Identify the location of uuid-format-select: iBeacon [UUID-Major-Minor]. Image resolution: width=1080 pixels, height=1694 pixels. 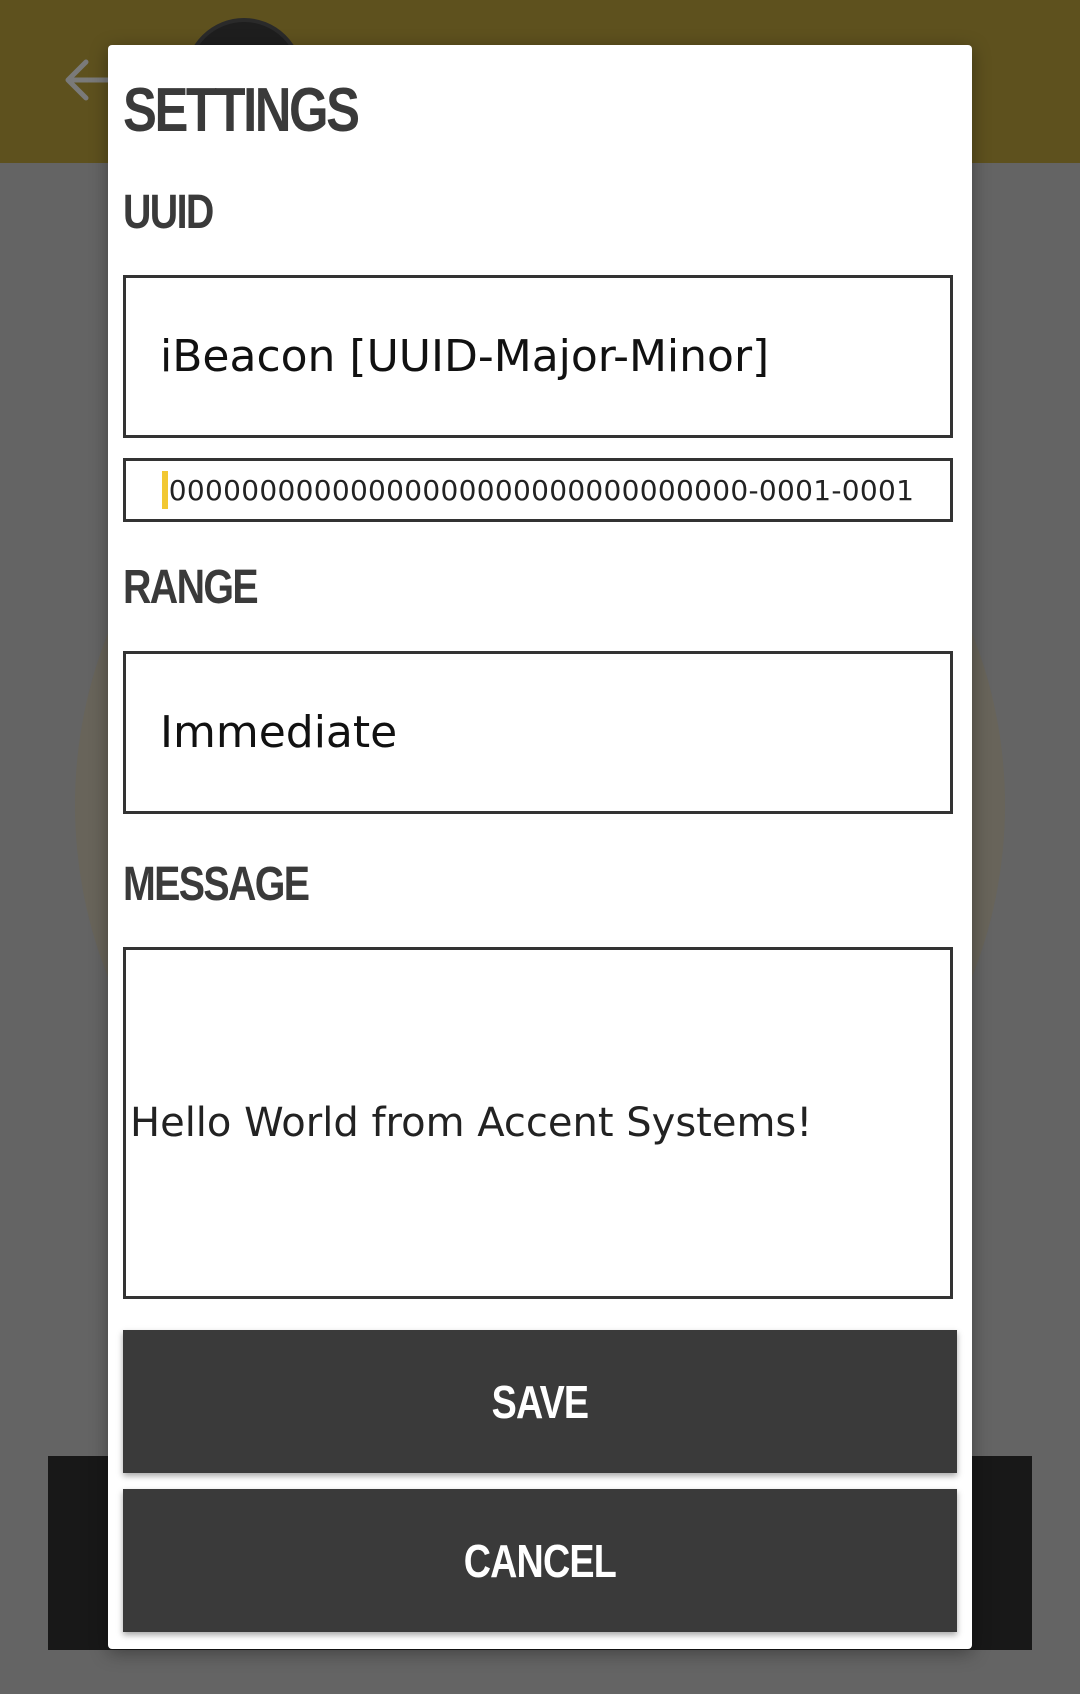
(538, 356).